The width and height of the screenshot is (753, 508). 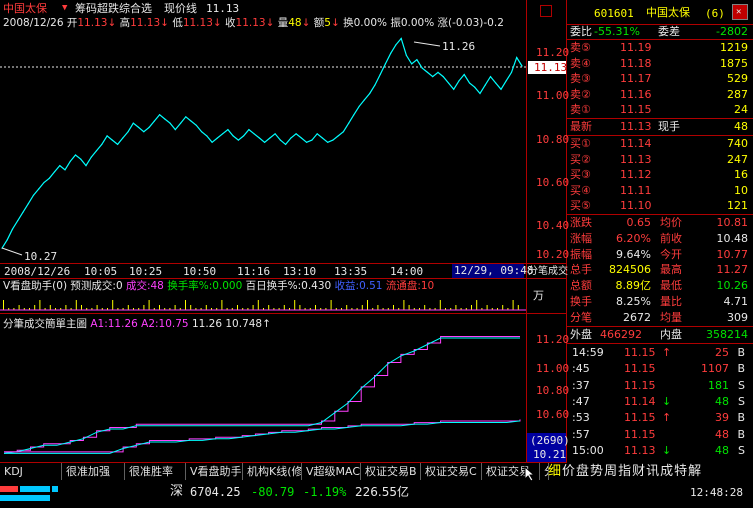 What do you see at coordinates (694, 471) in the screenshot?
I see `quick-tab-10: 解` at bounding box center [694, 471].